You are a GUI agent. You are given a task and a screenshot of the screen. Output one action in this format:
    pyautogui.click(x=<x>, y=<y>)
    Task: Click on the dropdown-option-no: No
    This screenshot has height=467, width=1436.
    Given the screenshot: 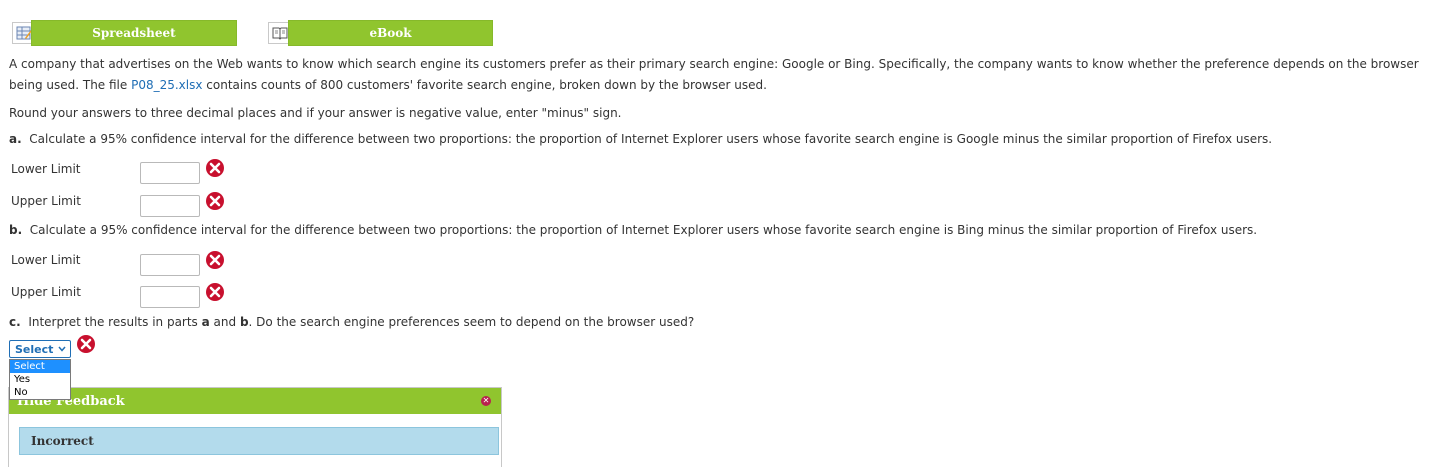 What is the action you would take?
    pyautogui.click(x=40, y=392)
    